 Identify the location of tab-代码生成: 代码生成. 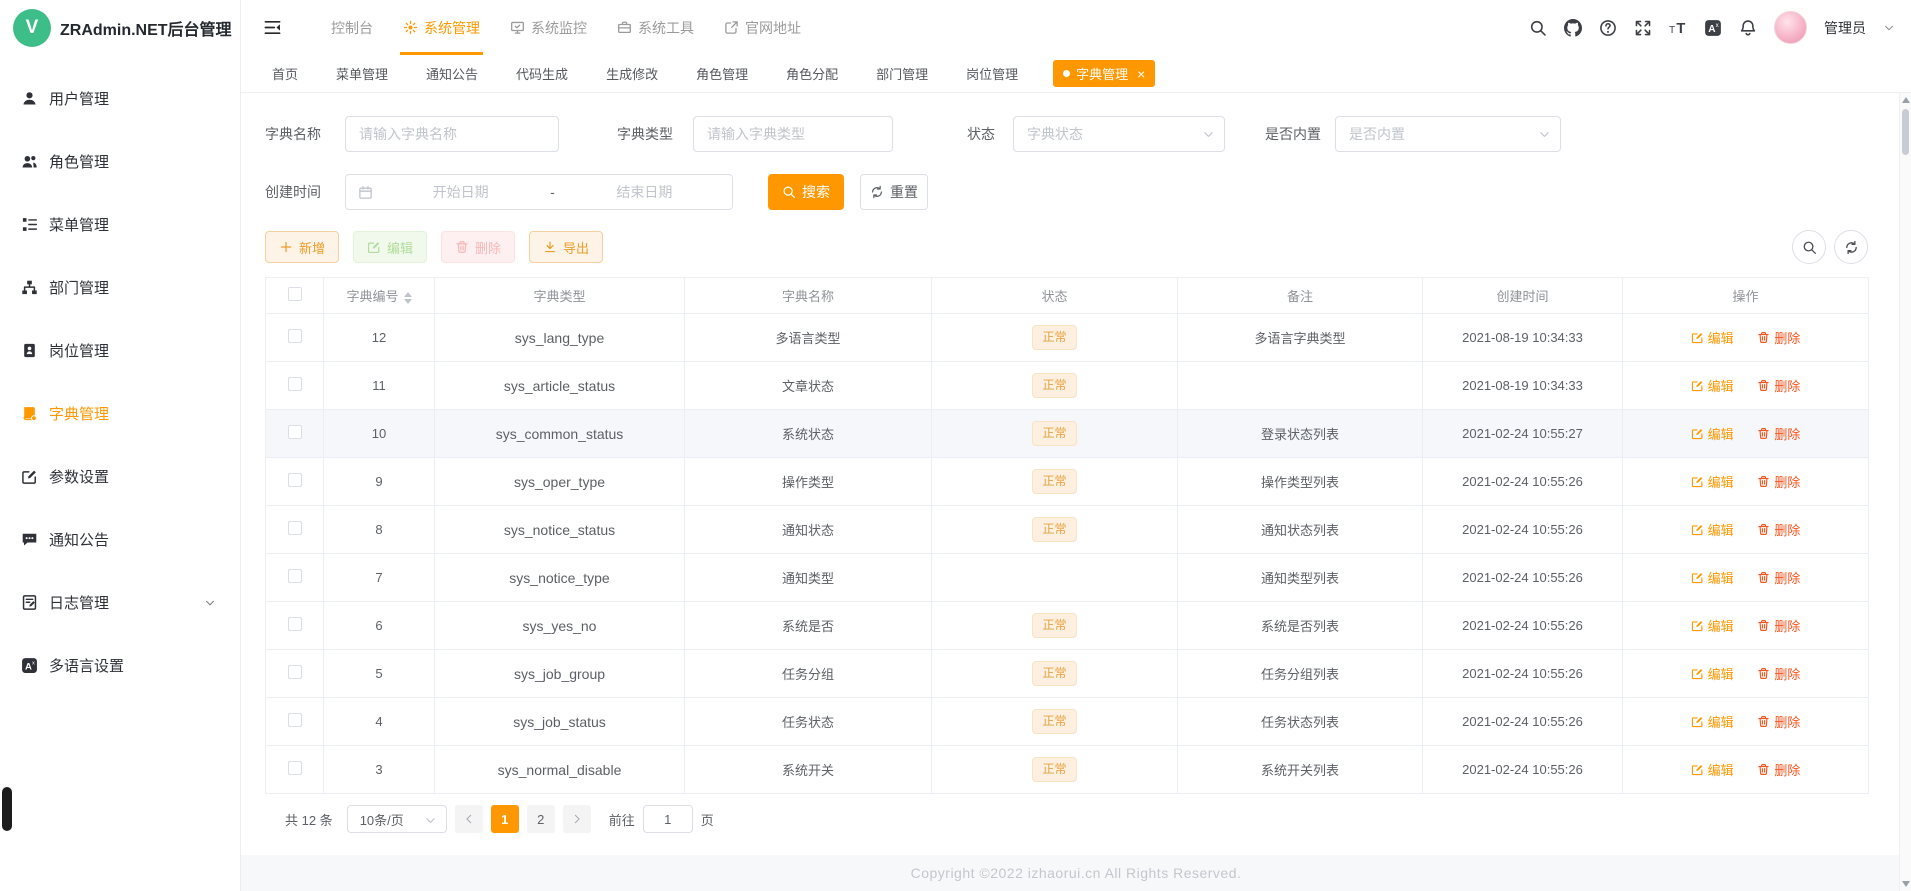
(542, 74).